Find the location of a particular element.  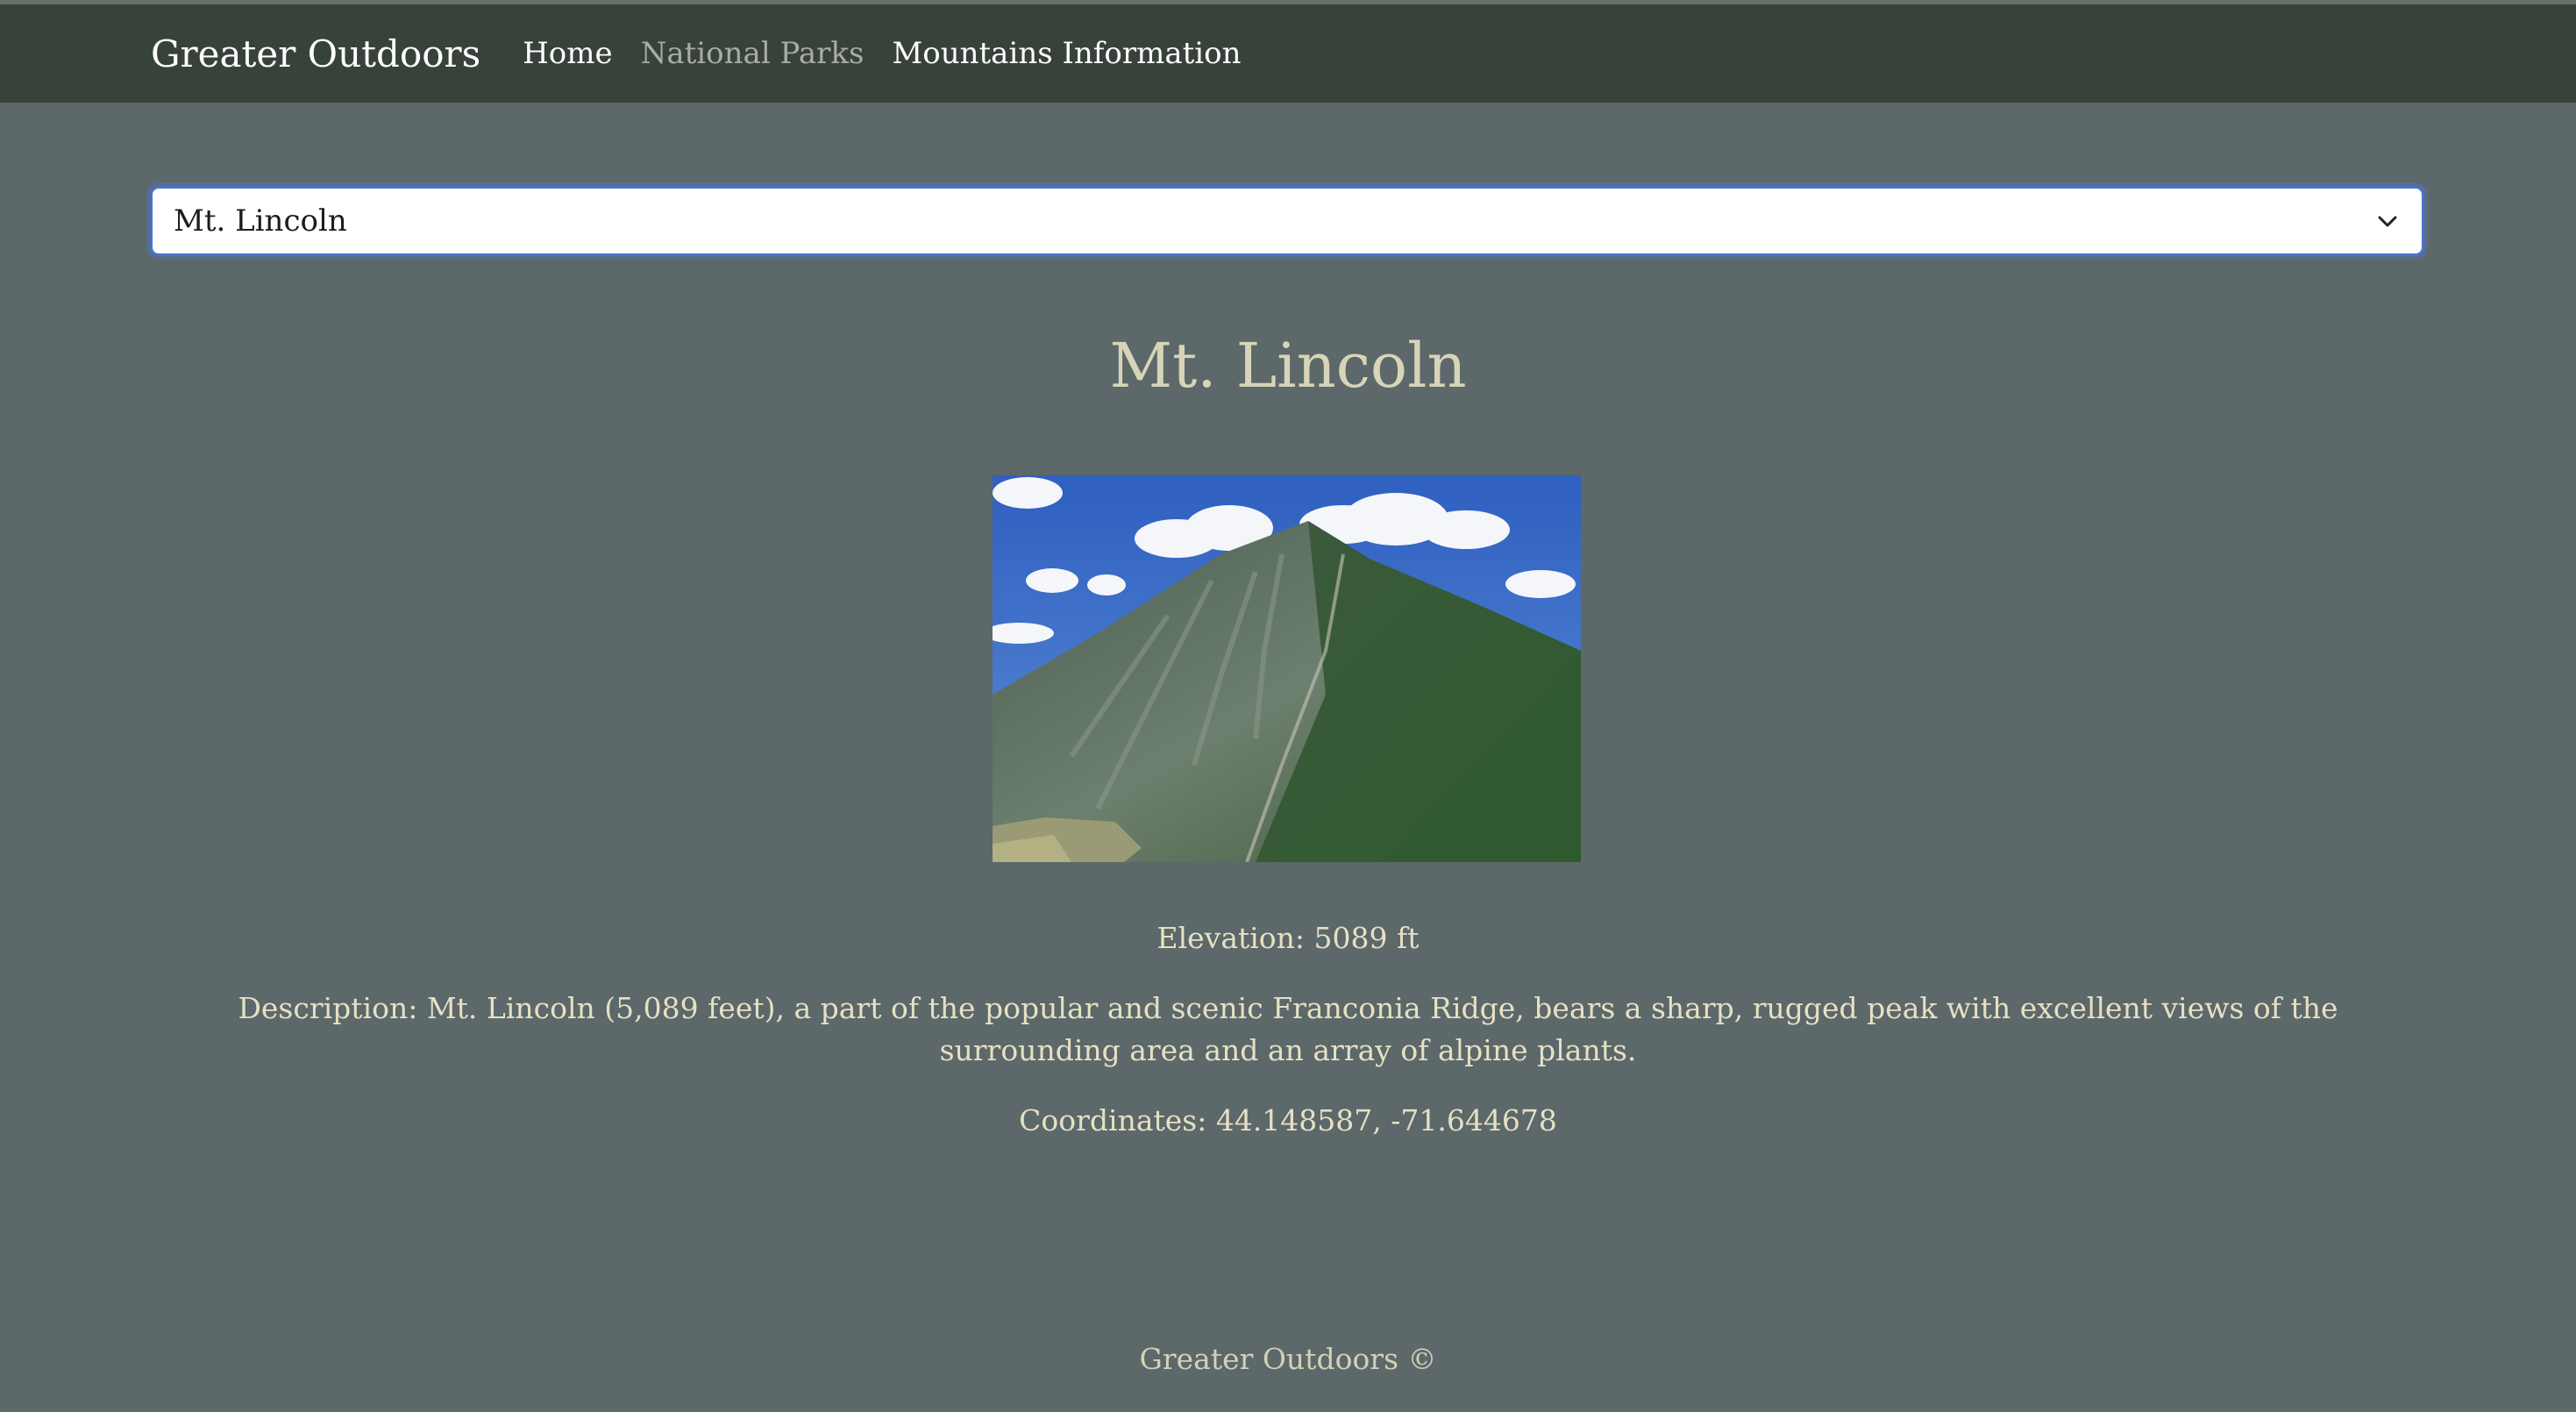

mountain-photo-image is located at coordinates (1287, 668).